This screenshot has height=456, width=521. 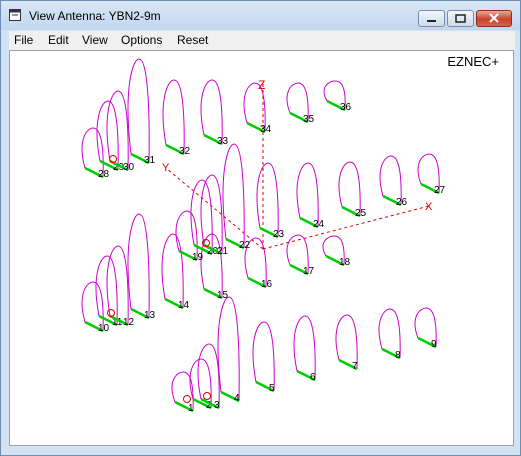 What do you see at coordinates (279, 234) in the screenshot?
I see `element-number: 23` at bounding box center [279, 234].